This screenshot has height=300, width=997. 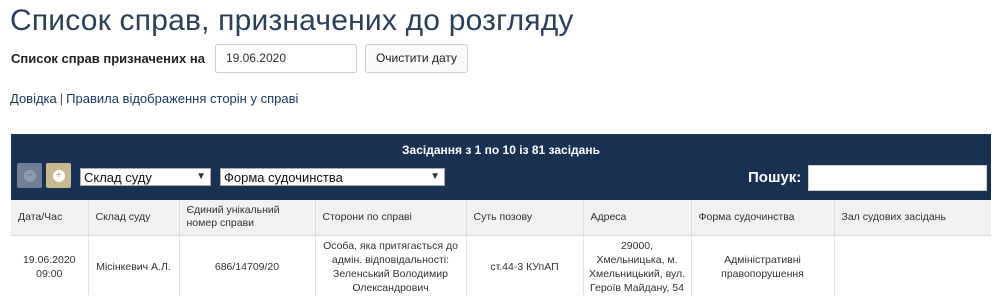 I want to click on cell-judge: Місінкевич А.Л., so click(x=134, y=265).